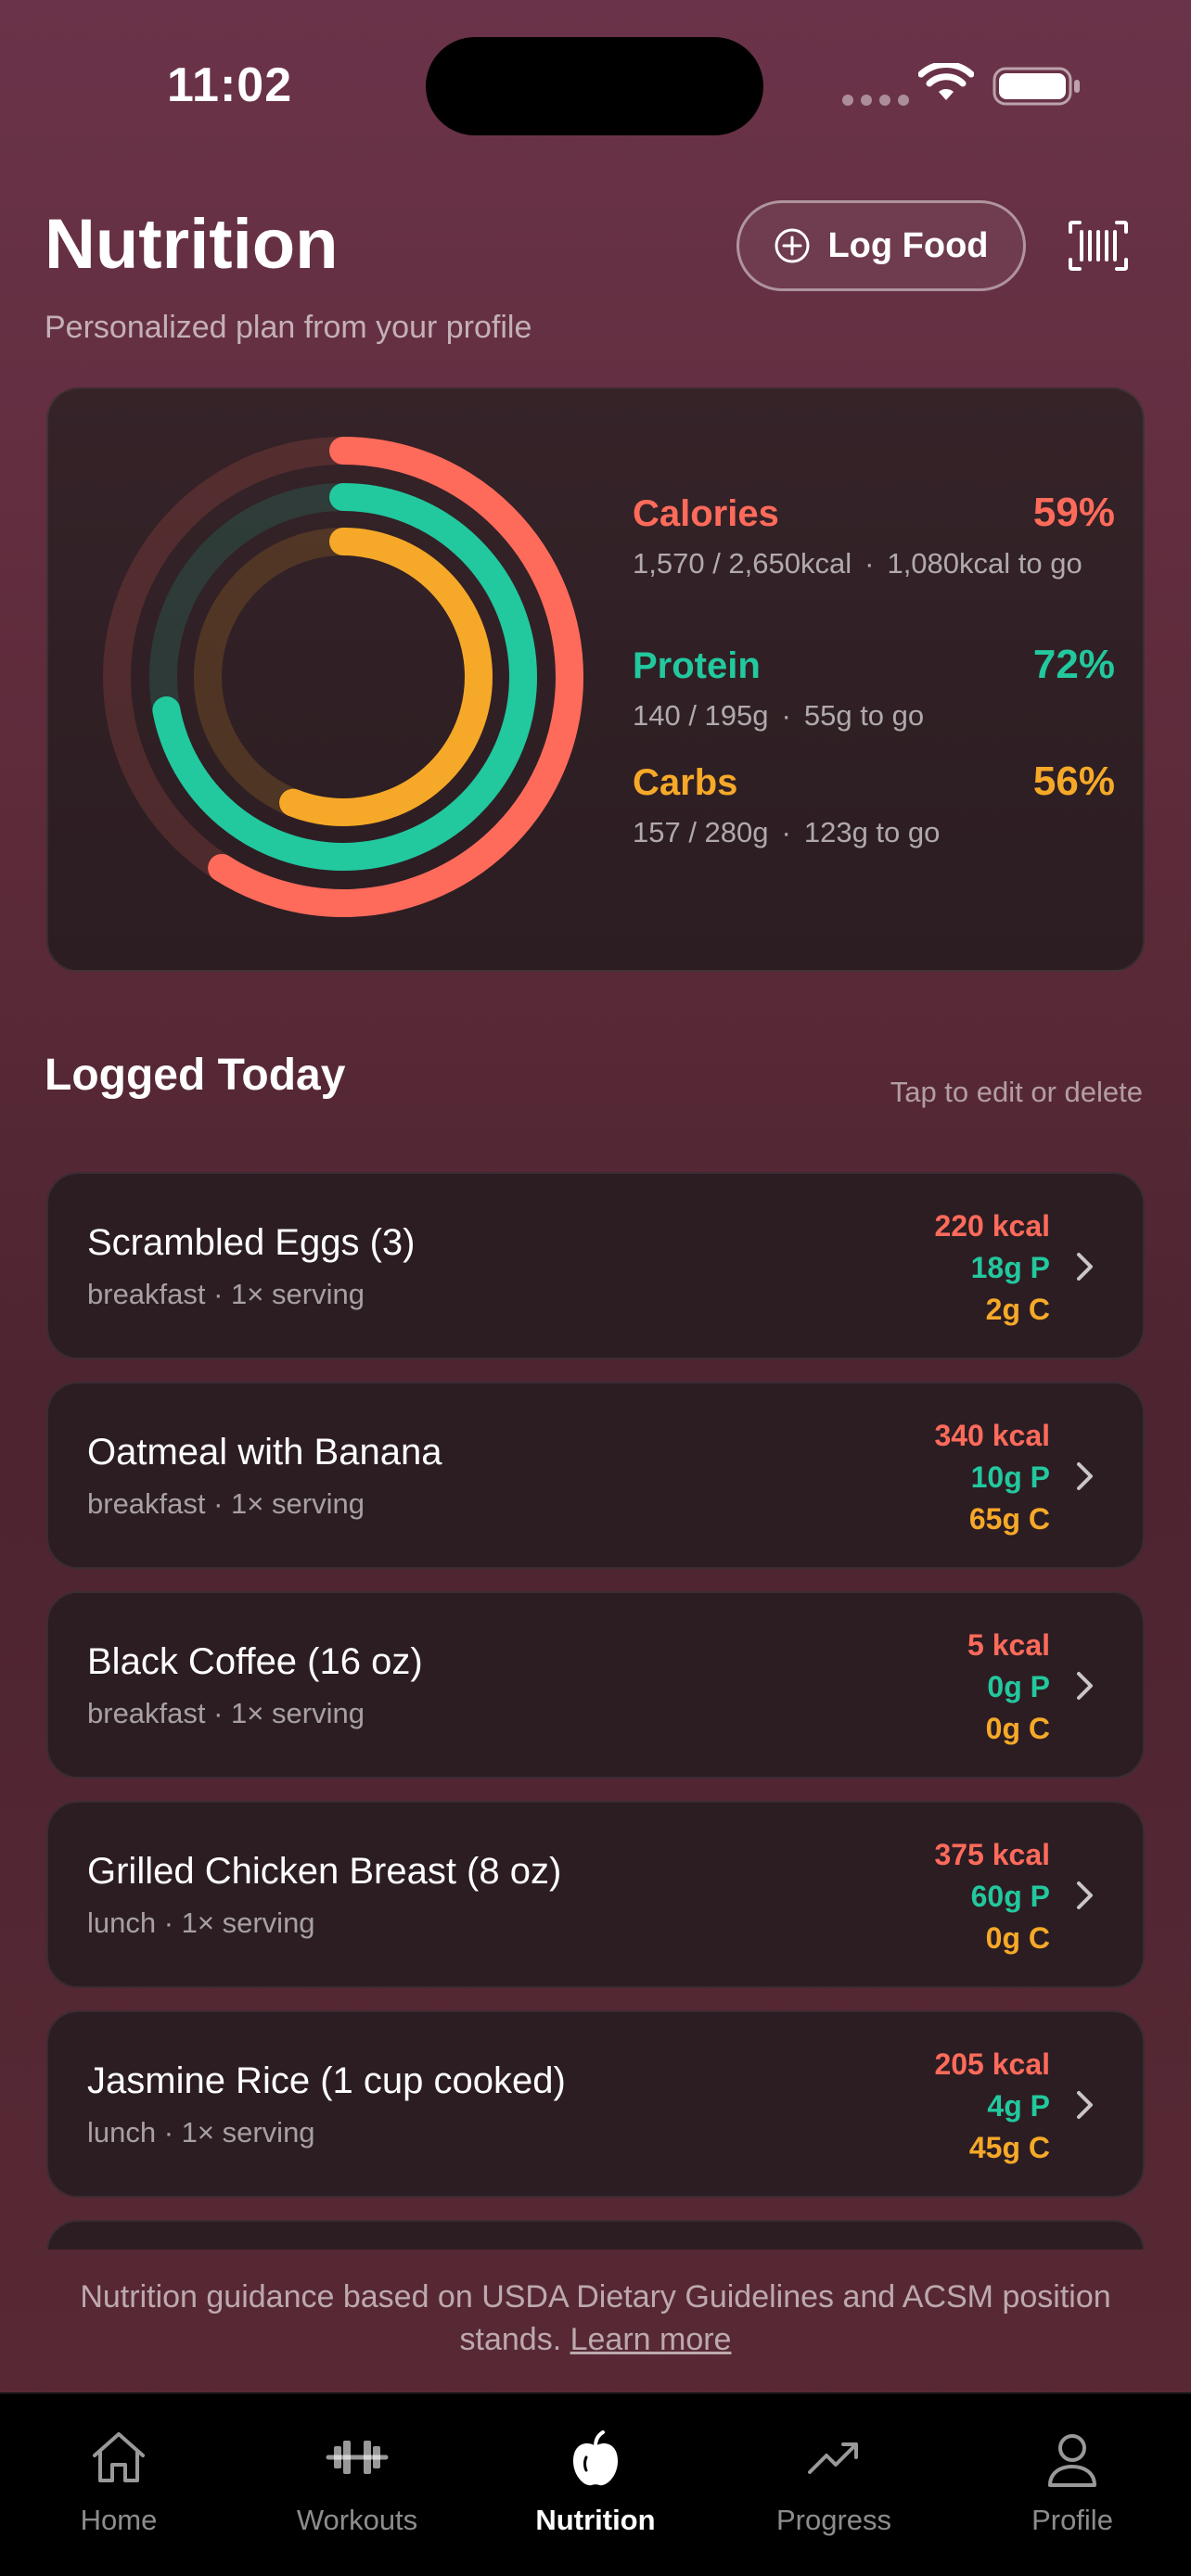 The height and width of the screenshot is (2576, 1191). What do you see at coordinates (1036, 87) in the screenshot?
I see `battery-icon` at bounding box center [1036, 87].